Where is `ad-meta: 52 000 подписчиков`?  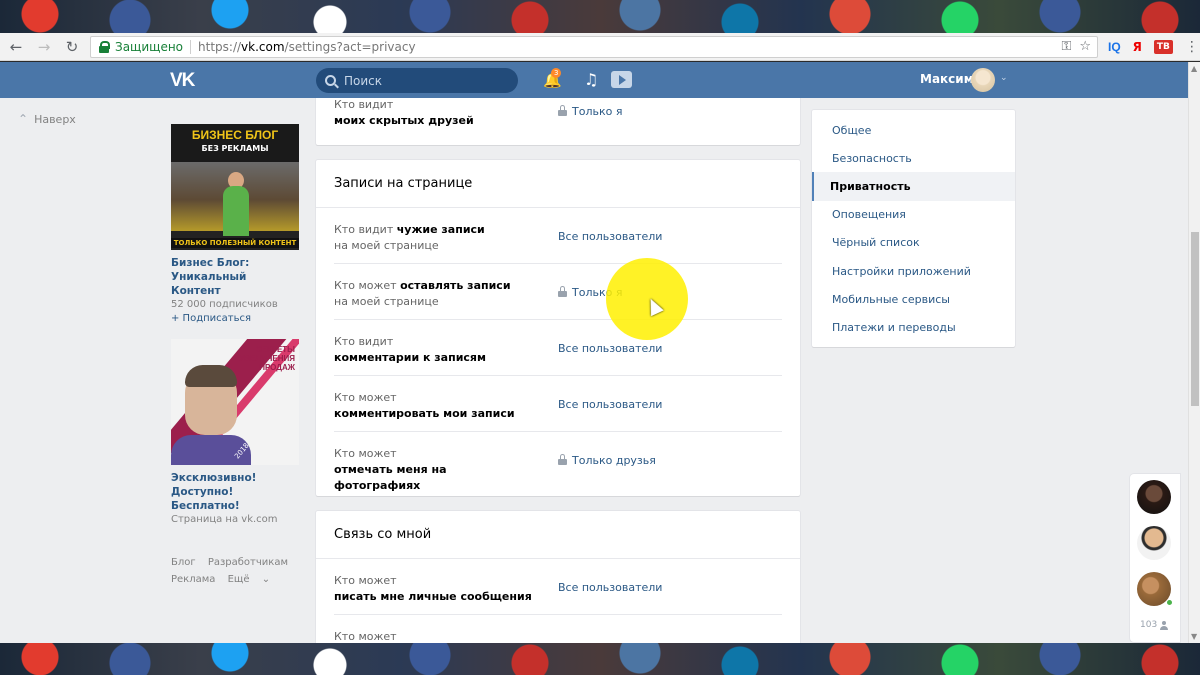
ad-meta: 52 000 подписчиков is located at coordinates (224, 304).